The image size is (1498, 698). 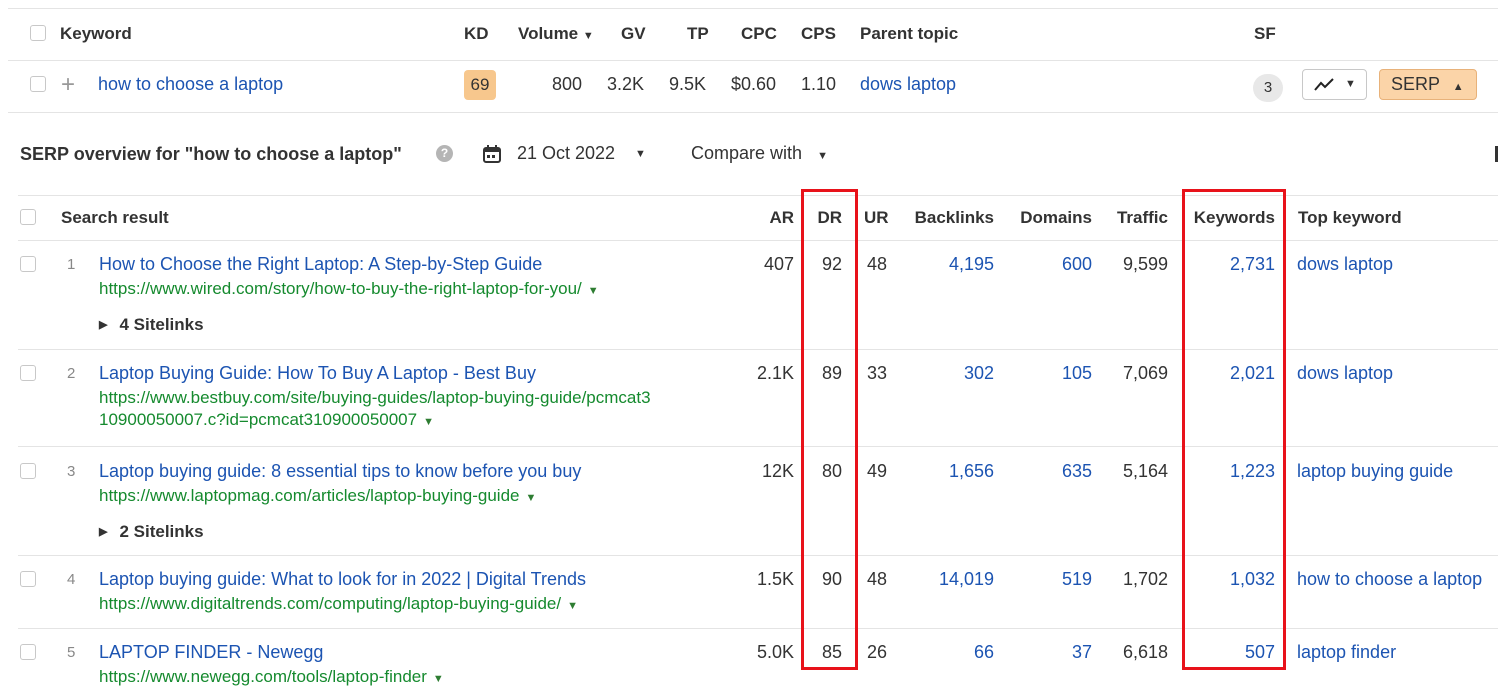 I want to click on domains-link: 635, so click(x=1051, y=471).